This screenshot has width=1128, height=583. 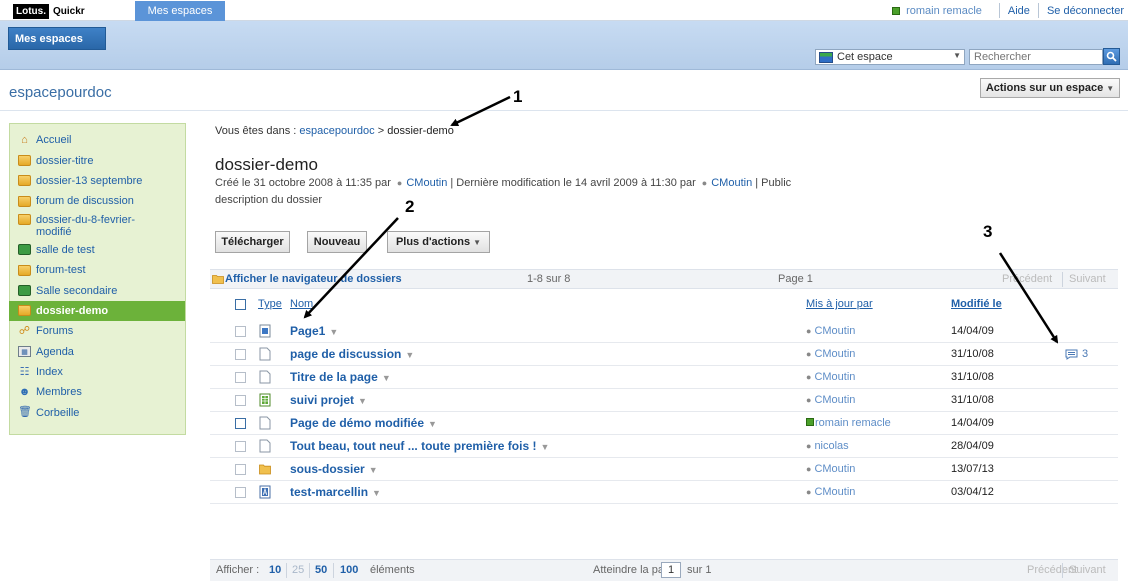 I want to click on page-size-50: 50, so click(x=321, y=570).